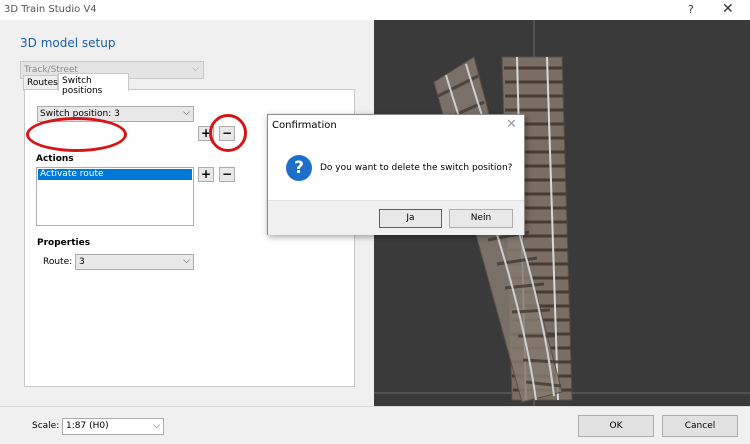  Describe the element at coordinates (58, 262) in the screenshot. I see `route-label: Route:` at that location.